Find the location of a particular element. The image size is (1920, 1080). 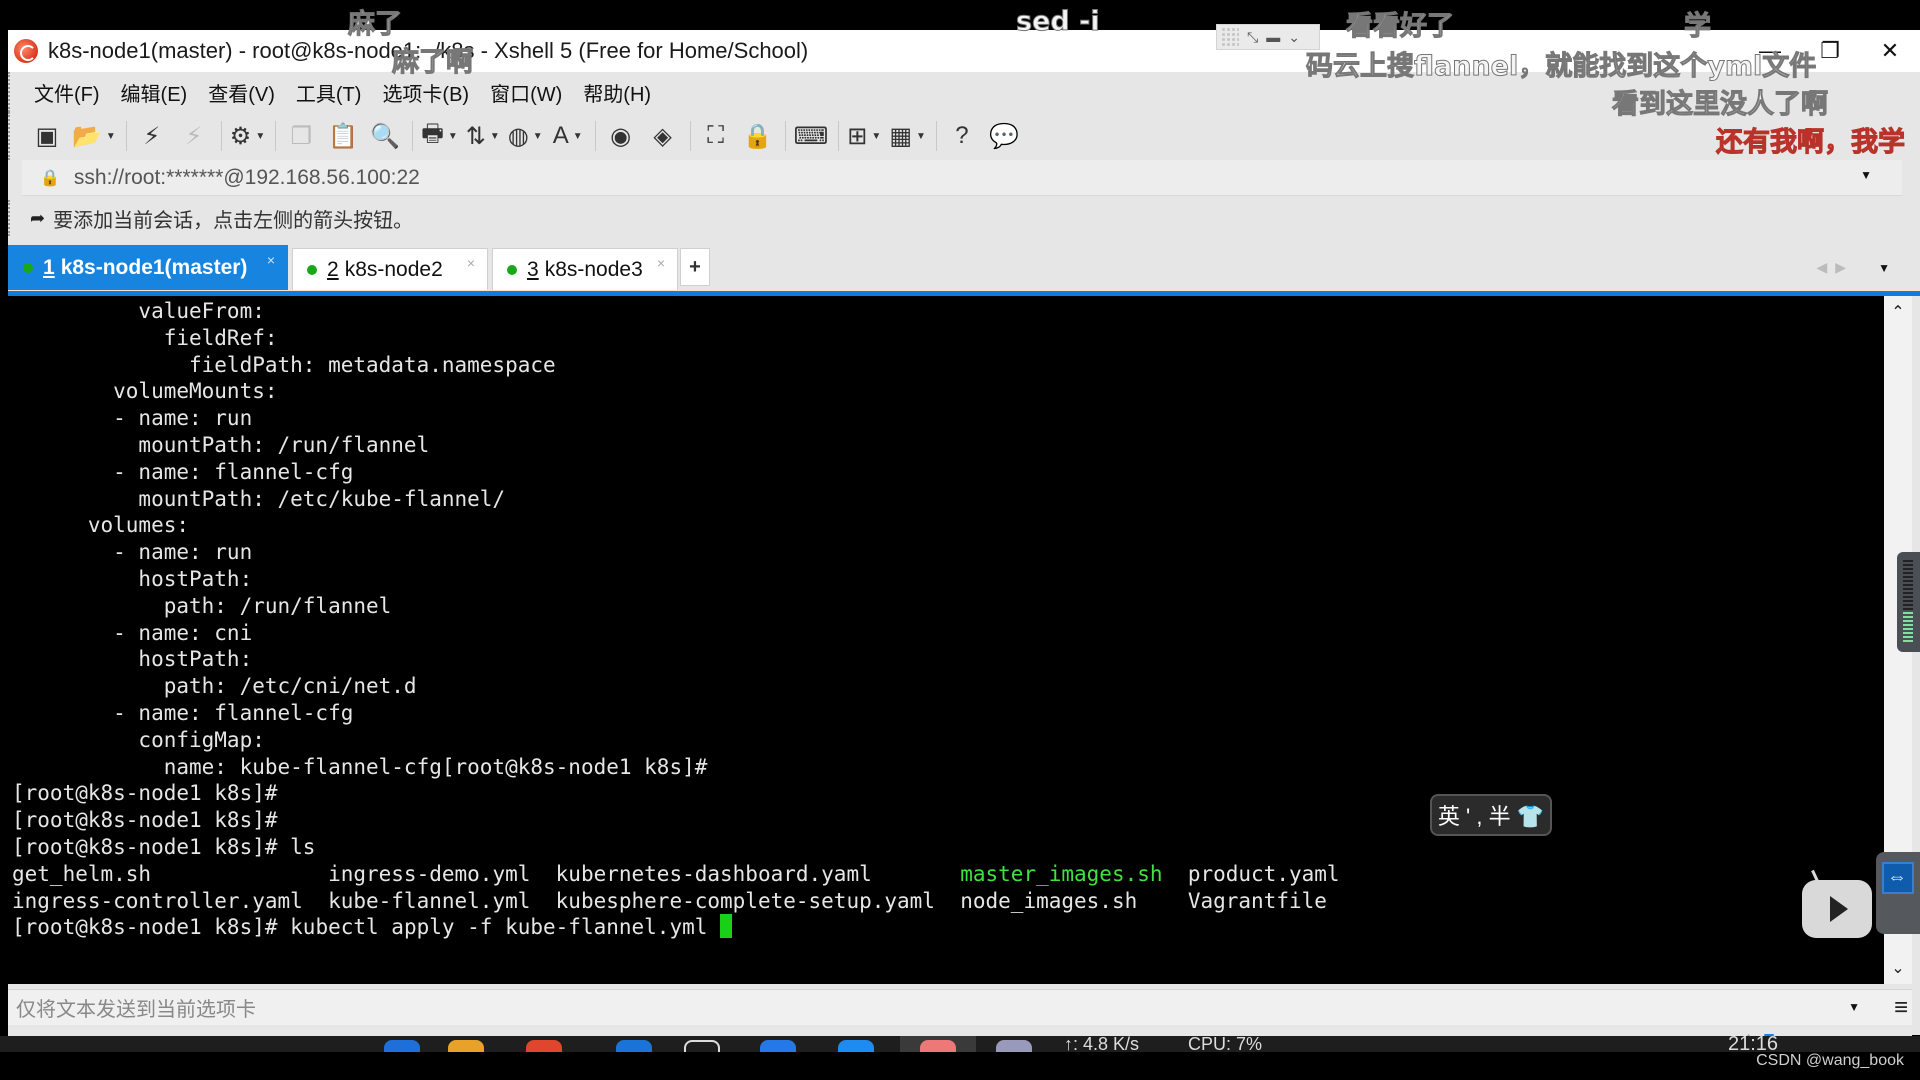

tab-k8s-node2: 2 k8s-node2 × is located at coordinates (390, 269).